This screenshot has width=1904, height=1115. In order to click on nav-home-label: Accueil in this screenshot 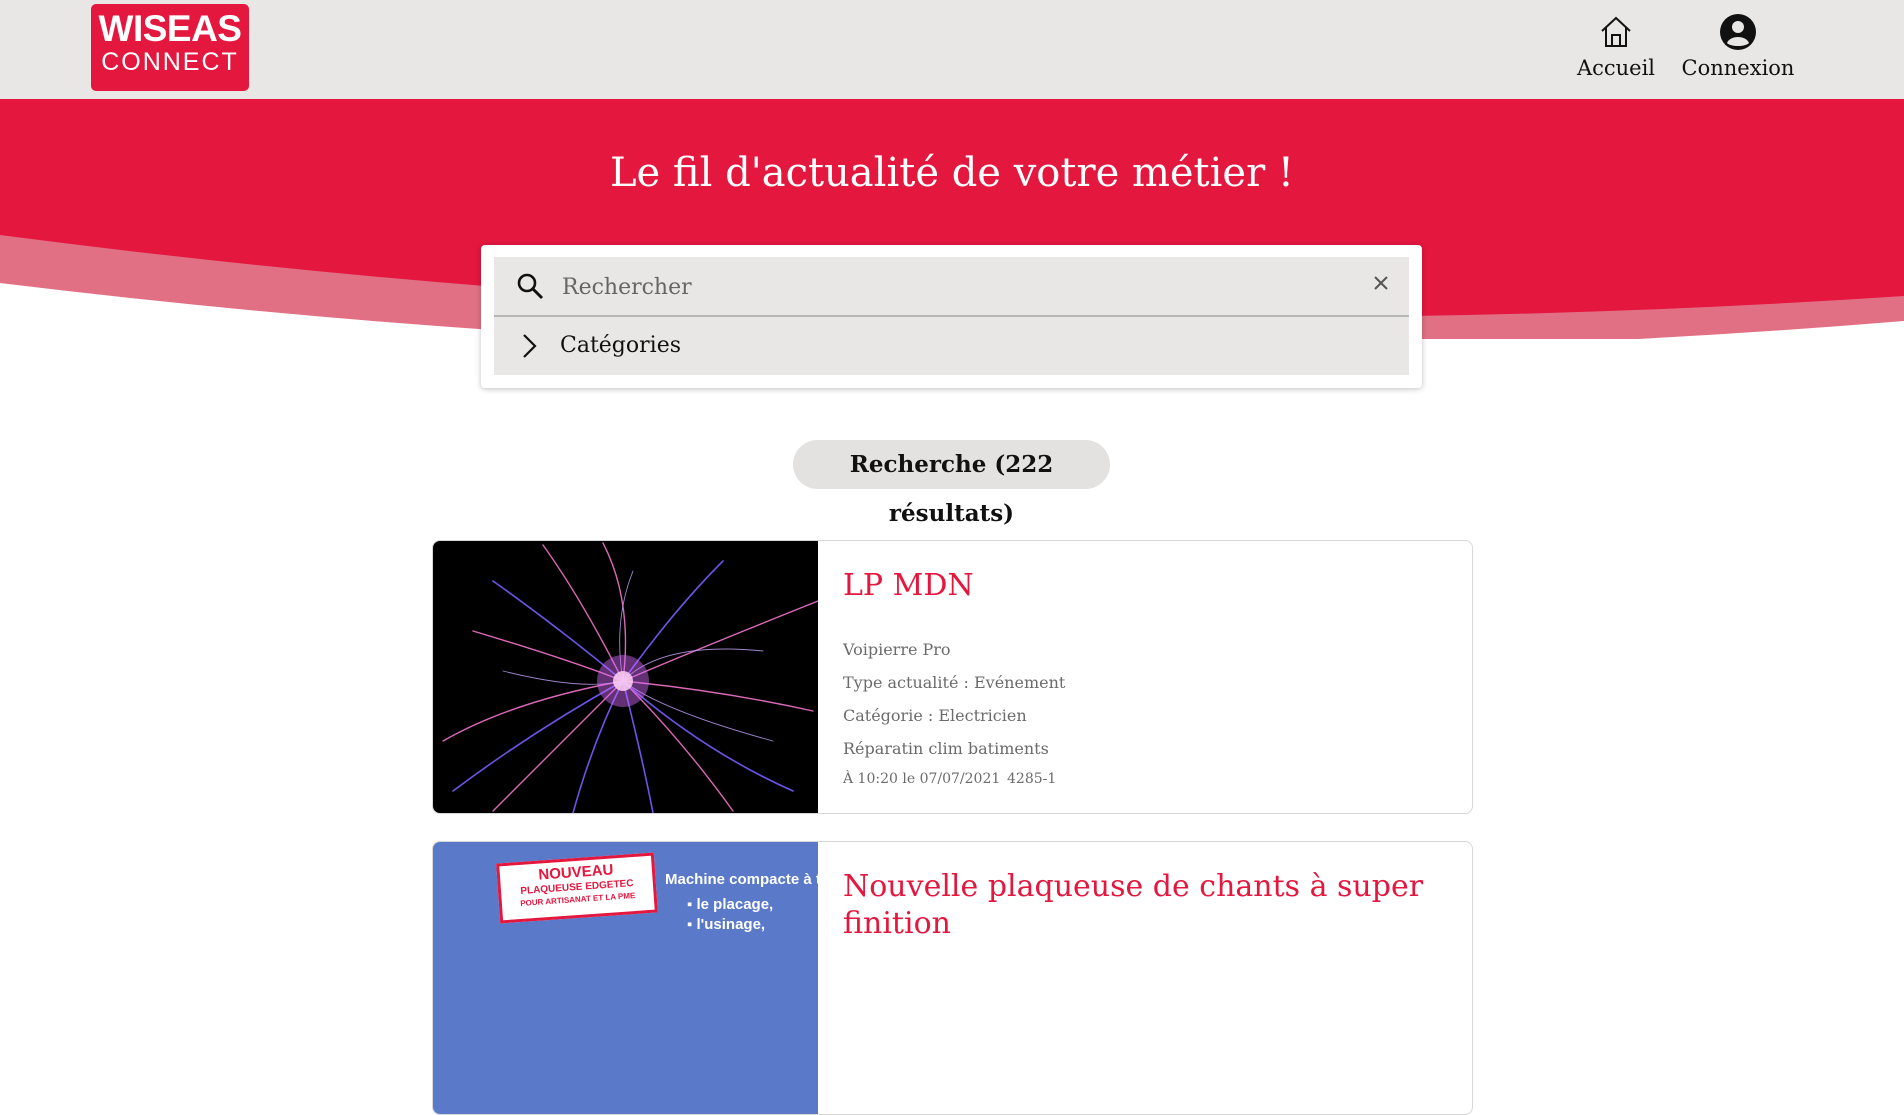, I will do `click(1616, 68)`.